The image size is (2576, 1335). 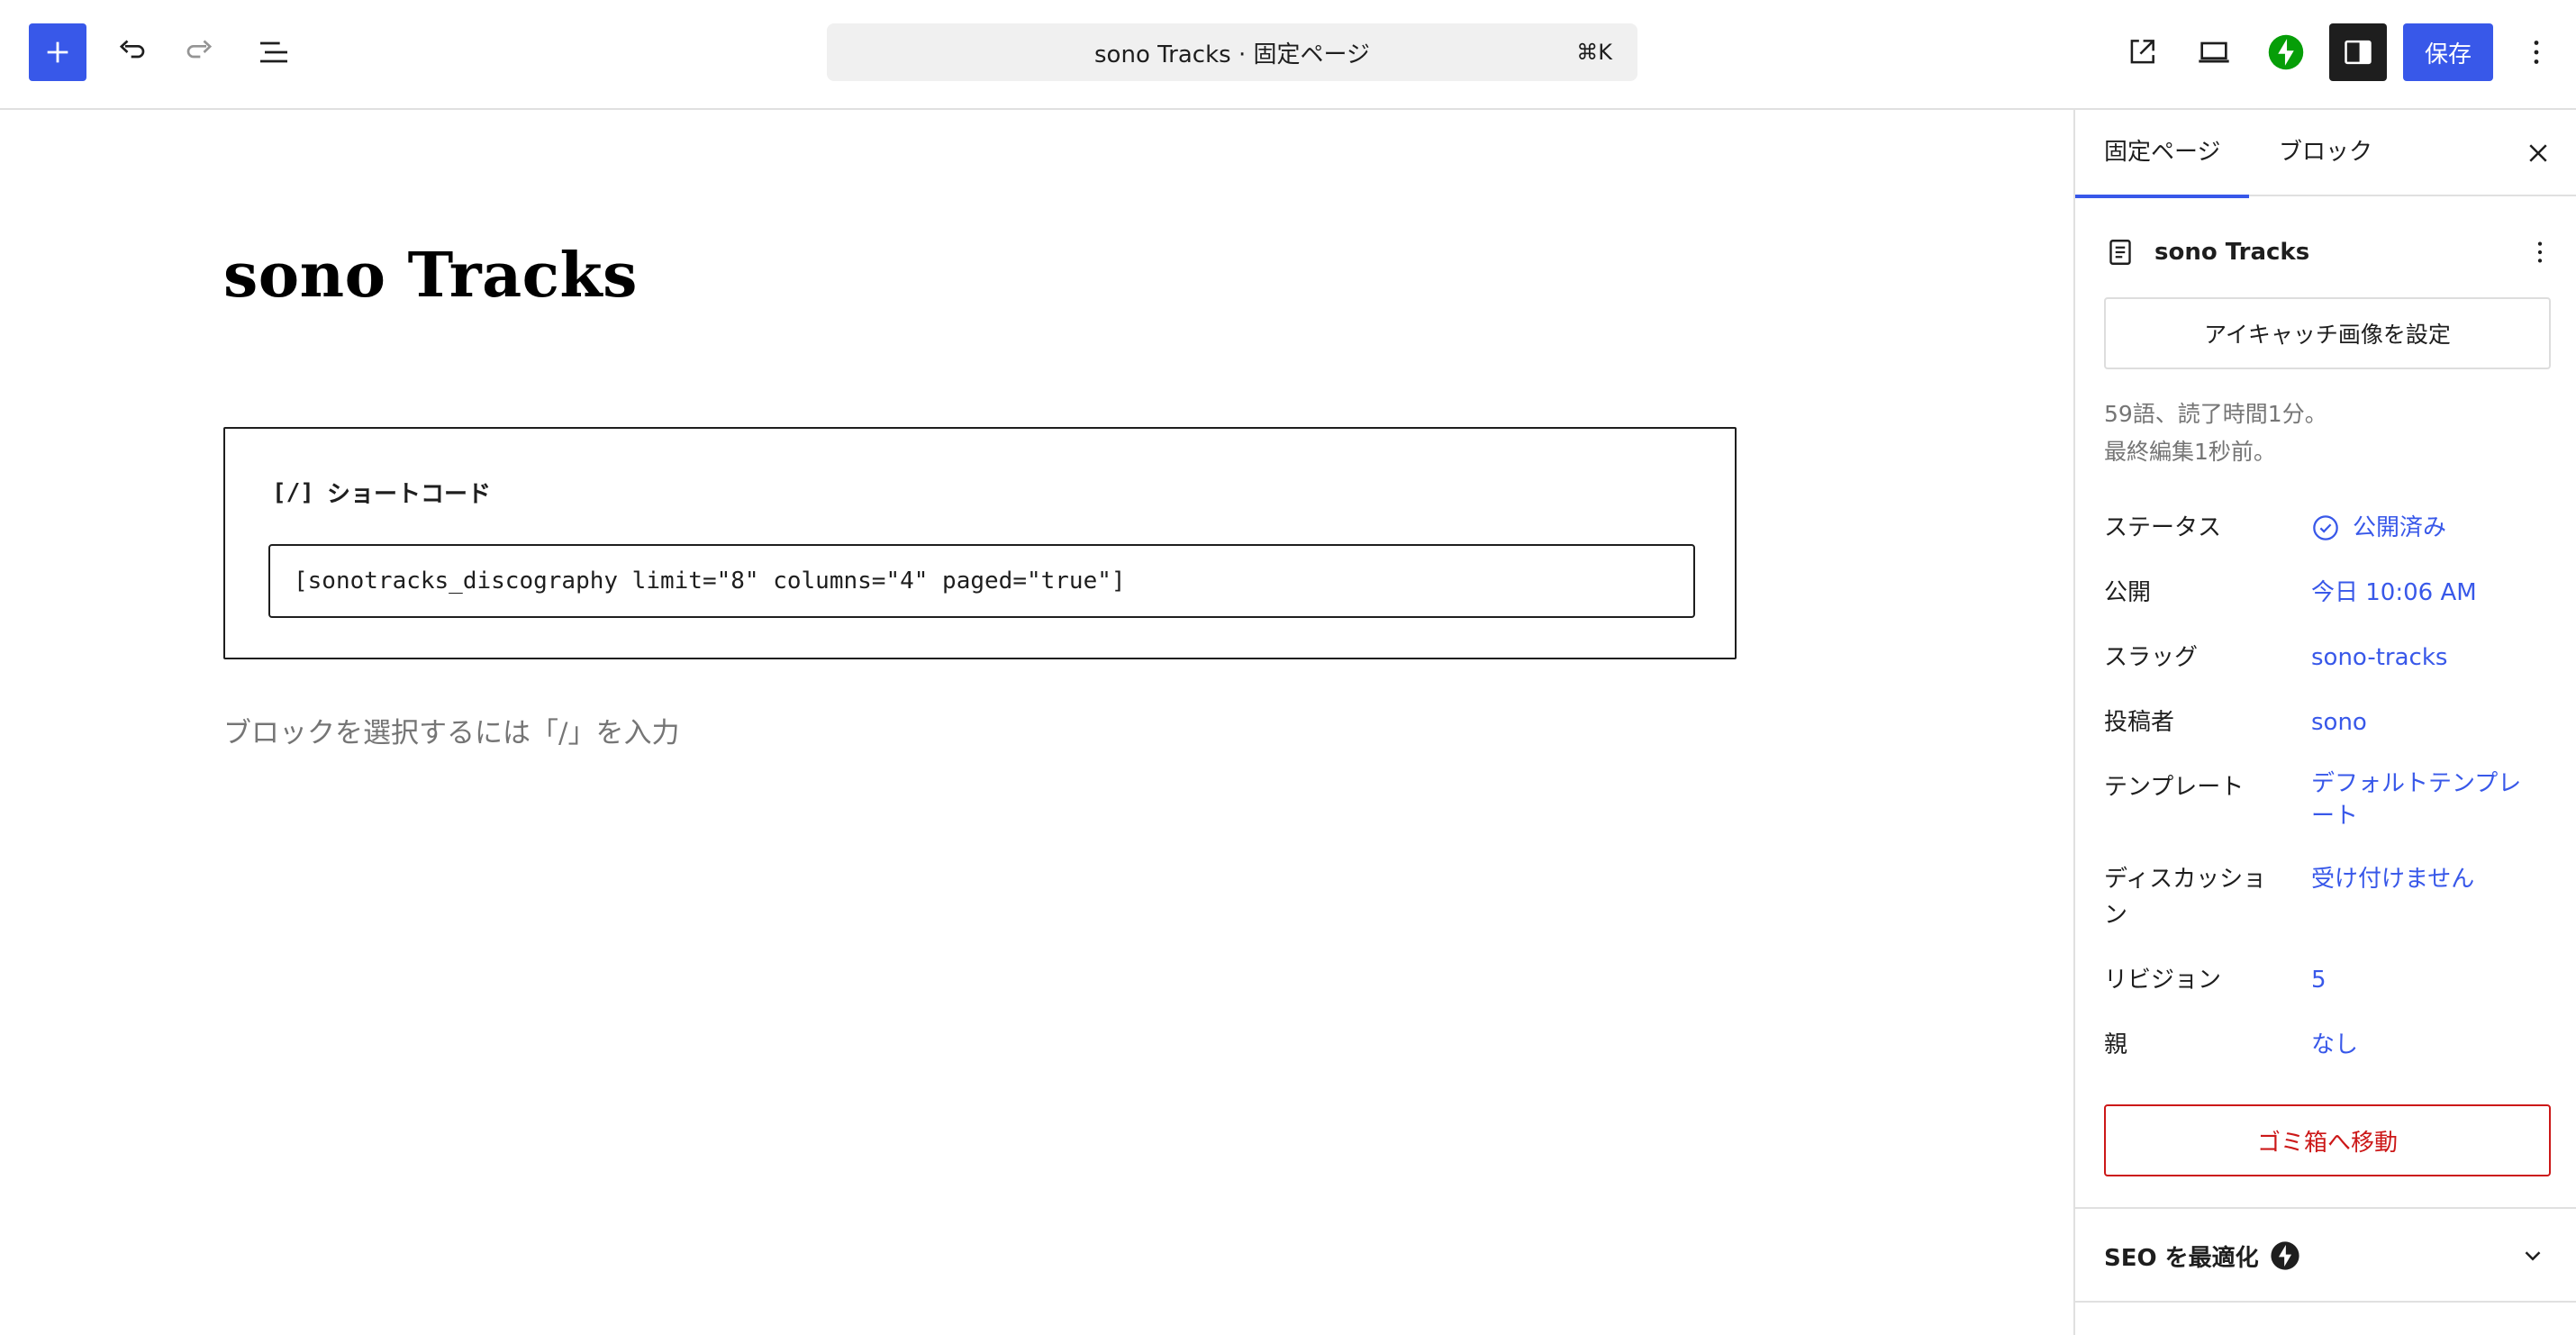 I want to click on published-check-icon, so click(x=2325, y=527).